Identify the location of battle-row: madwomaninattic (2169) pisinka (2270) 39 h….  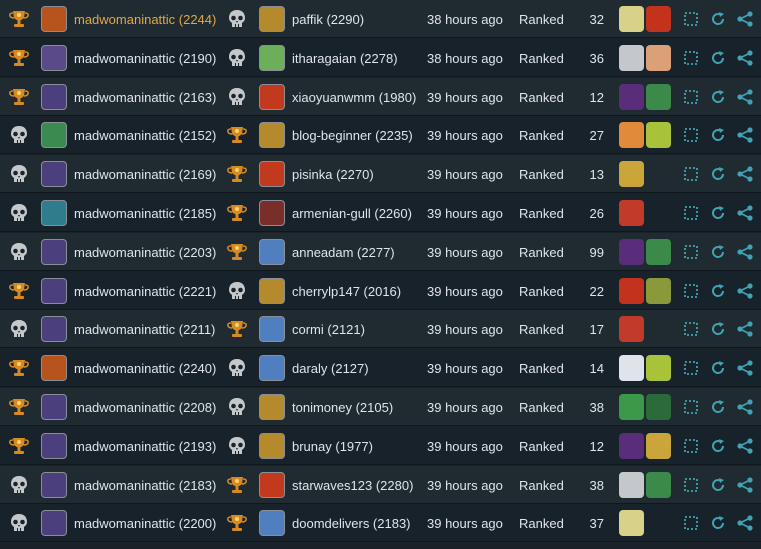
(380, 174).